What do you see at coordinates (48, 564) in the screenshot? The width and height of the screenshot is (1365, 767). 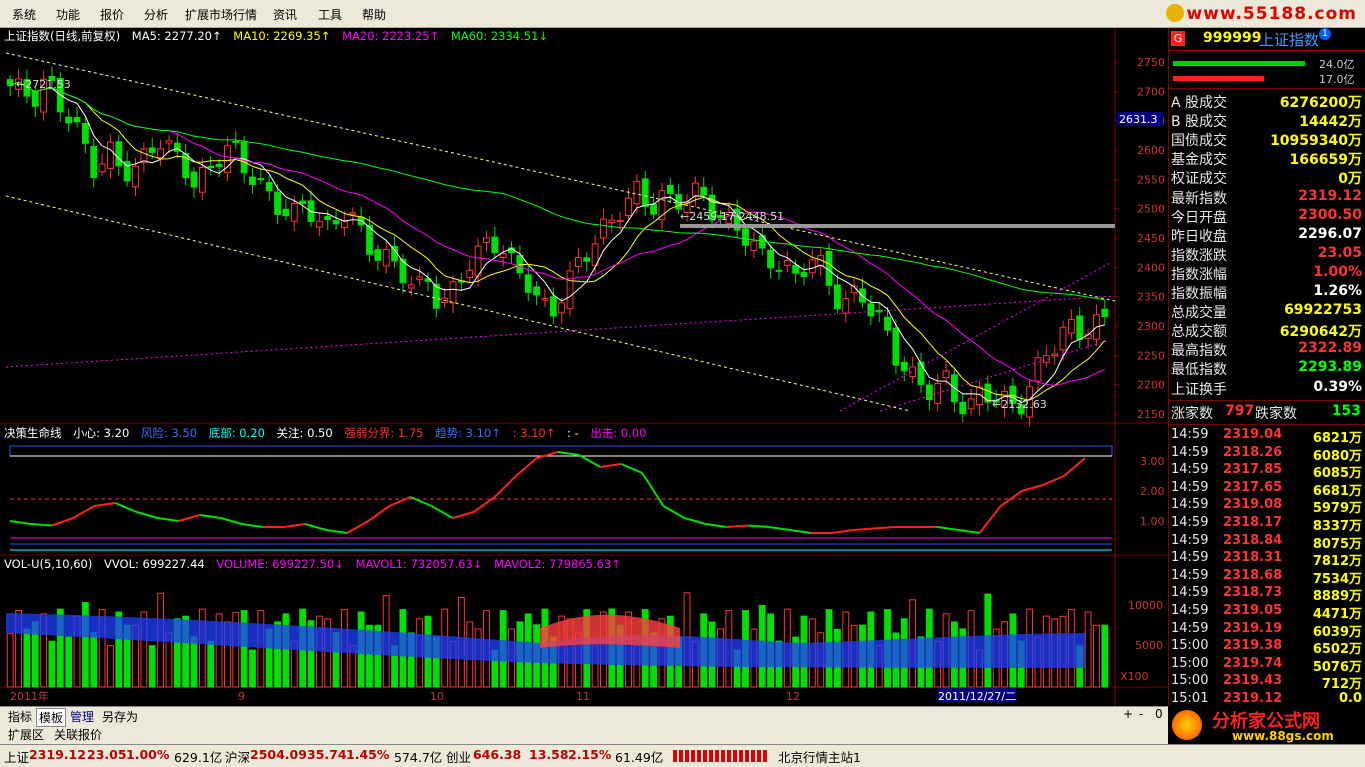 I see `volume-name: VOL-U(5,10,60)` at bounding box center [48, 564].